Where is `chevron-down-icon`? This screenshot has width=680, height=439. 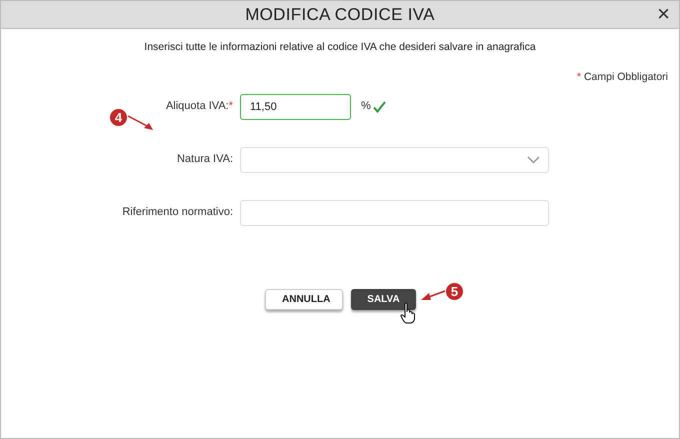
chevron-down-icon is located at coordinates (533, 160).